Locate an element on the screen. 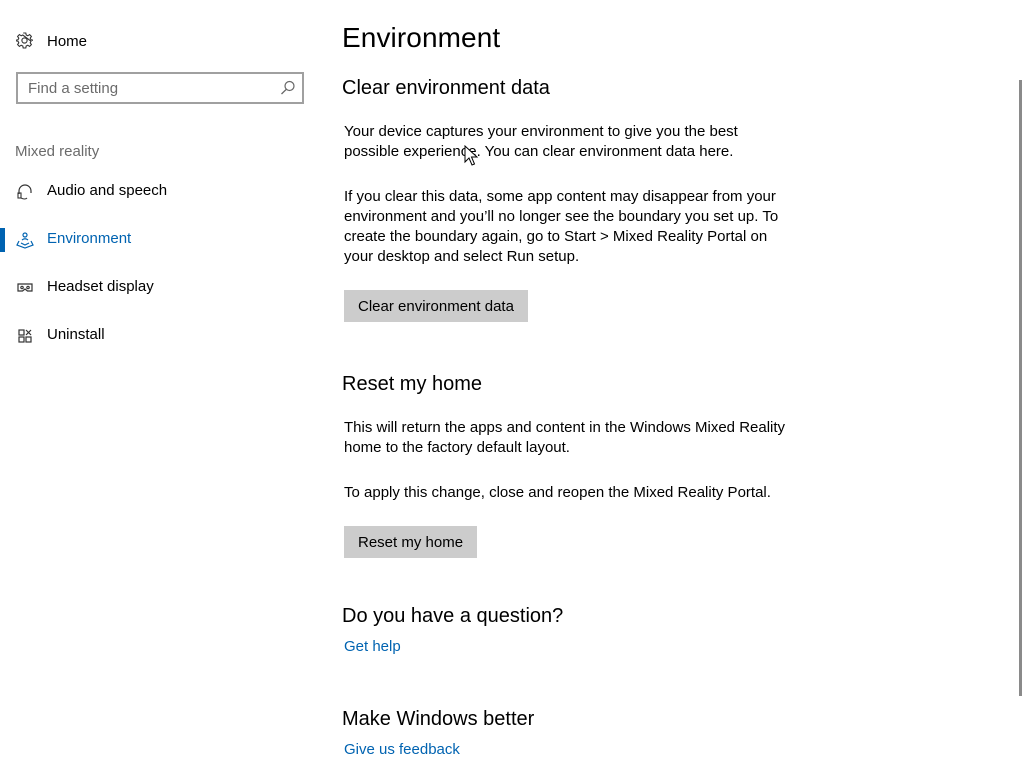 This screenshot has width=1024, height=768. get-help-link: Get help is located at coordinates (372, 646).